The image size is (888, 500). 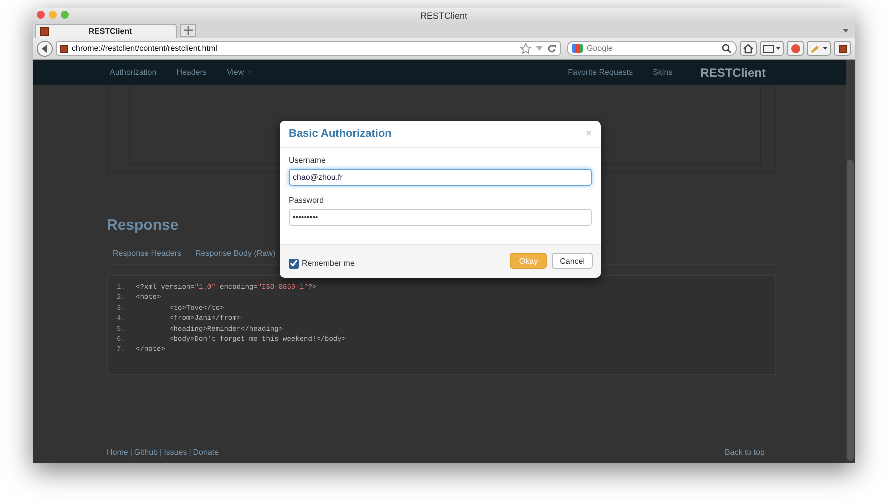 What do you see at coordinates (526, 48) in the screenshot?
I see `star-icon` at bounding box center [526, 48].